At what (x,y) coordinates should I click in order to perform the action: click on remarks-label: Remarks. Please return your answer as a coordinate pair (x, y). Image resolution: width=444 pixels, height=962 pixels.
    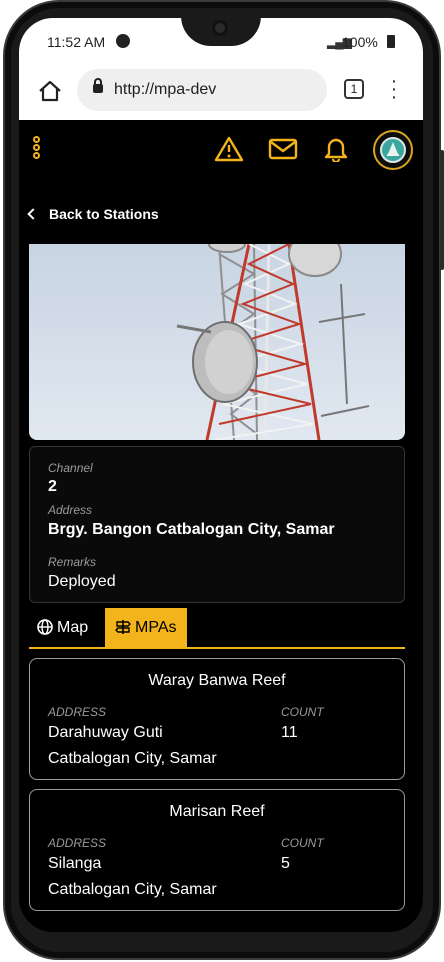
    Looking at the image, I should click on (72, 562).